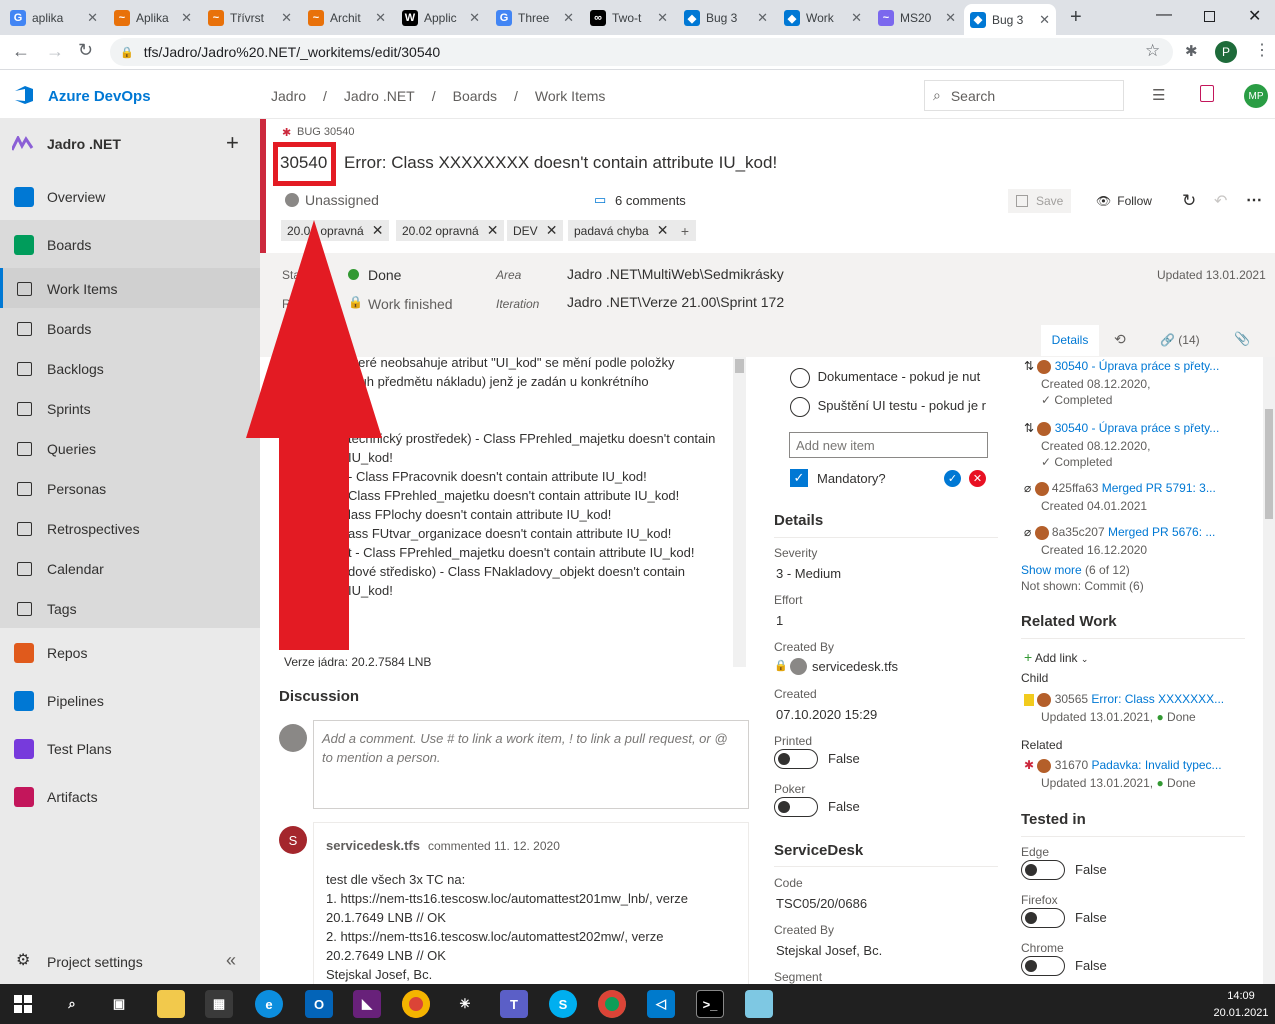  What do you see at coordinates (99, 96) in the screenshot?
I see `product-name: Azure DevOps` at bounding box center [99, 96].